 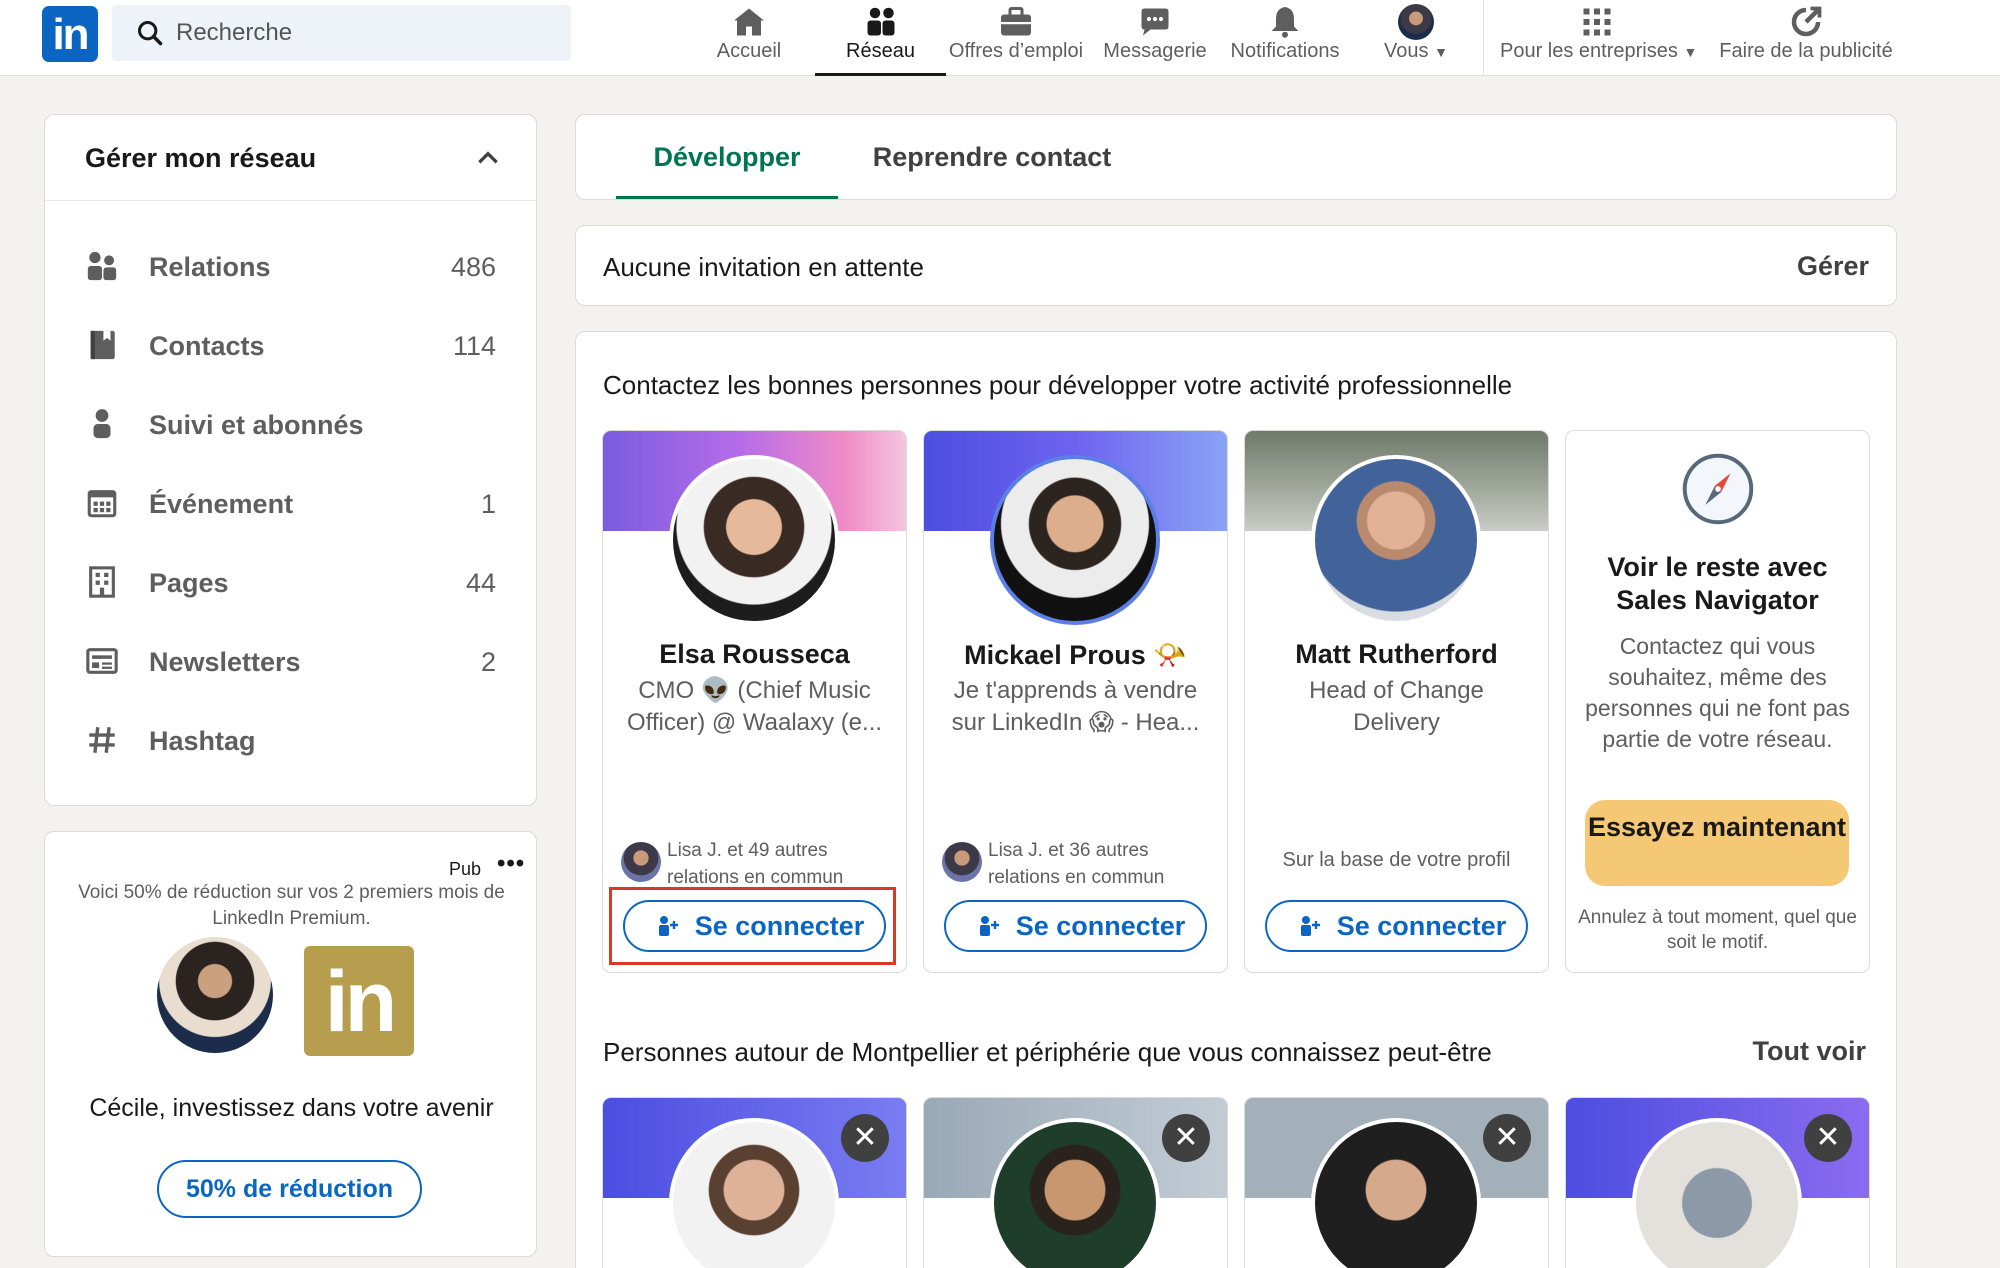 I want to click on tab-reconnect: Reprendre contact, so click(x=992, y=157).